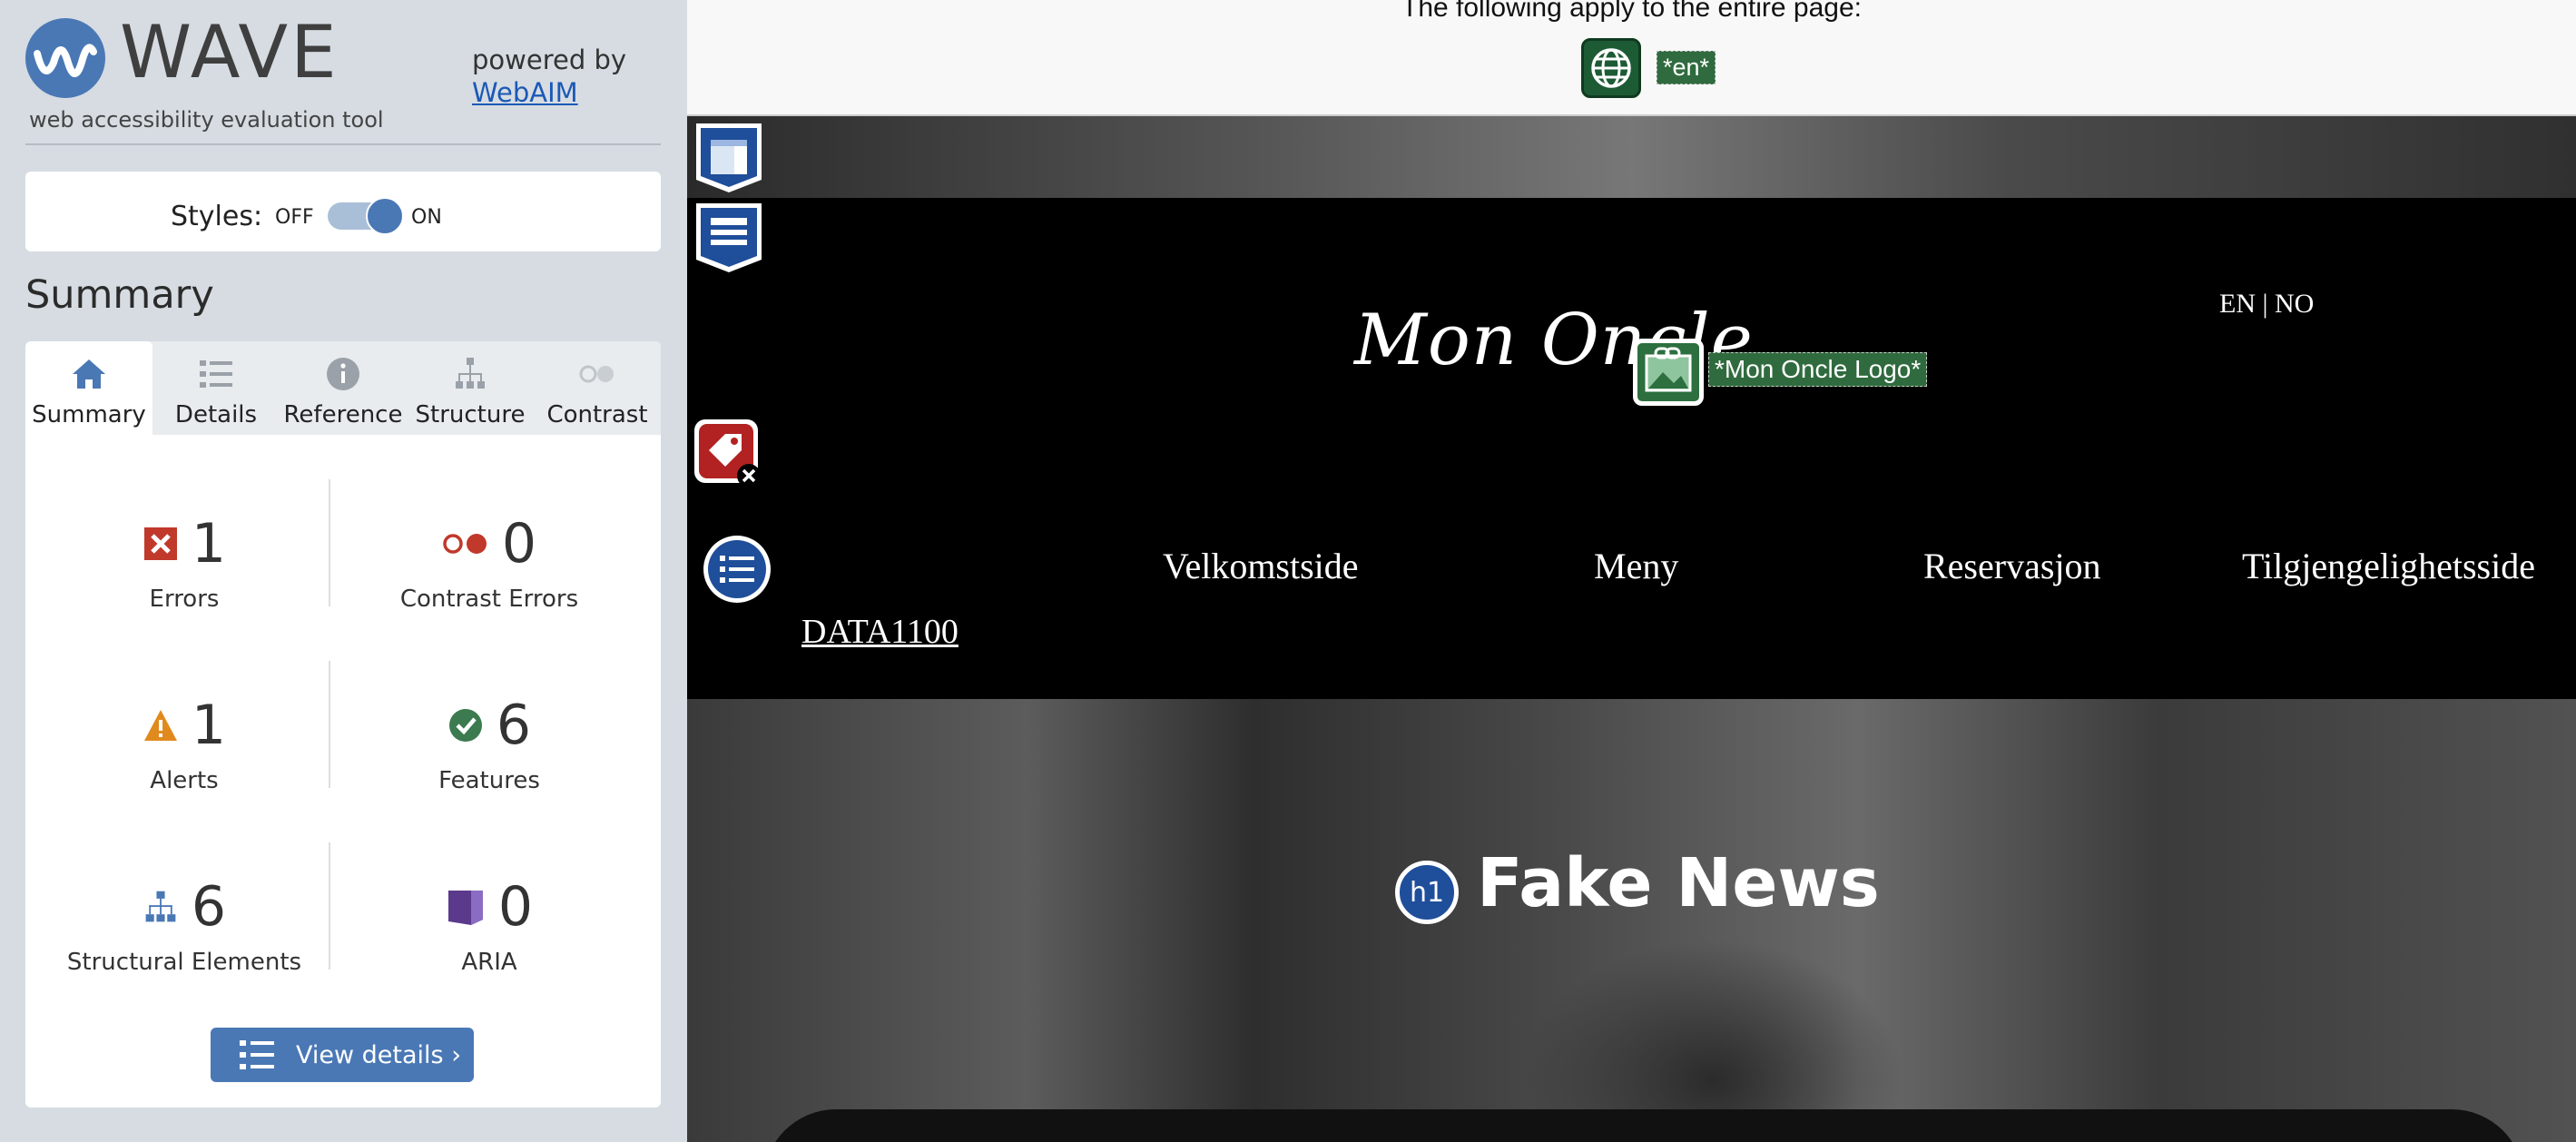 The image size is (2576, 1142). Describe the element at coordinates (294, 217) in the screenshot. I see `styles-off-label: OFF` at that location.